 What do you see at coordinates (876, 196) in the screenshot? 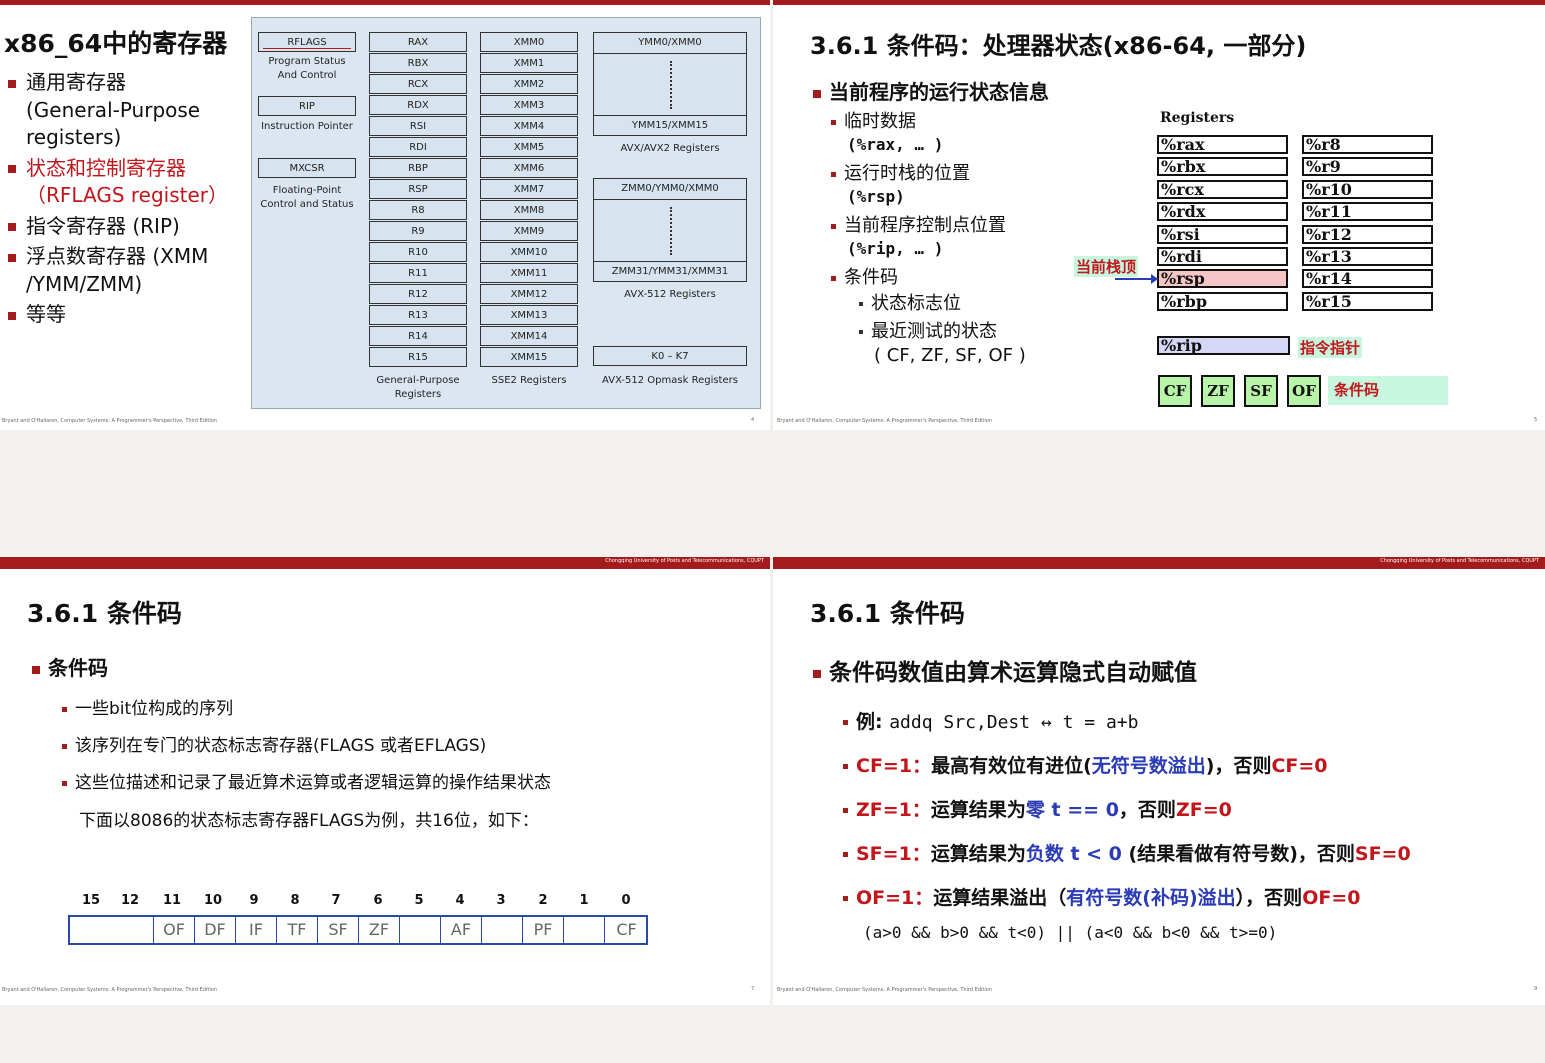
I see `item-sub: (%rsp)` at bounding box center [876, 196].